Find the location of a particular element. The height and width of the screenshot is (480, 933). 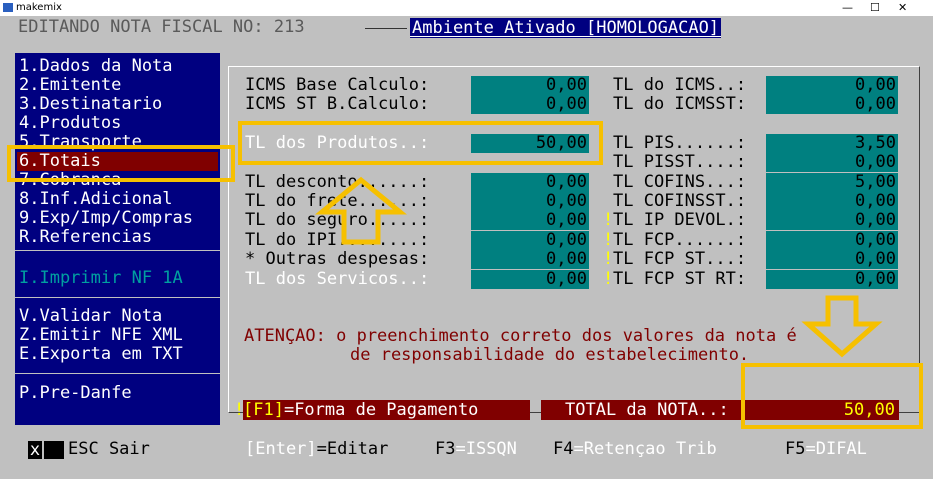

menu-item-produtos: 4.Produtos is located at coordinates (70, 123).